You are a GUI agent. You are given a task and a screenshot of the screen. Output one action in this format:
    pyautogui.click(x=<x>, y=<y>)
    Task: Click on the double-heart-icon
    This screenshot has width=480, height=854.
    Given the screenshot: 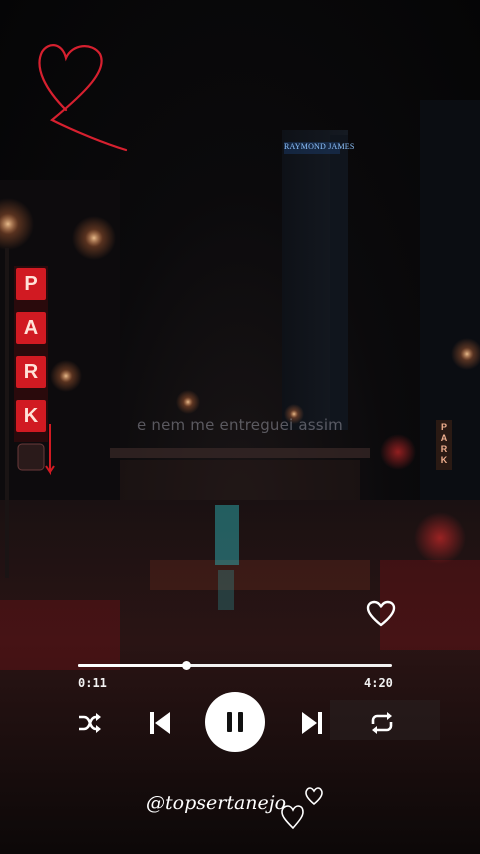 What is the action you would take?
    pyautogui.click(x=302, y=808)
    